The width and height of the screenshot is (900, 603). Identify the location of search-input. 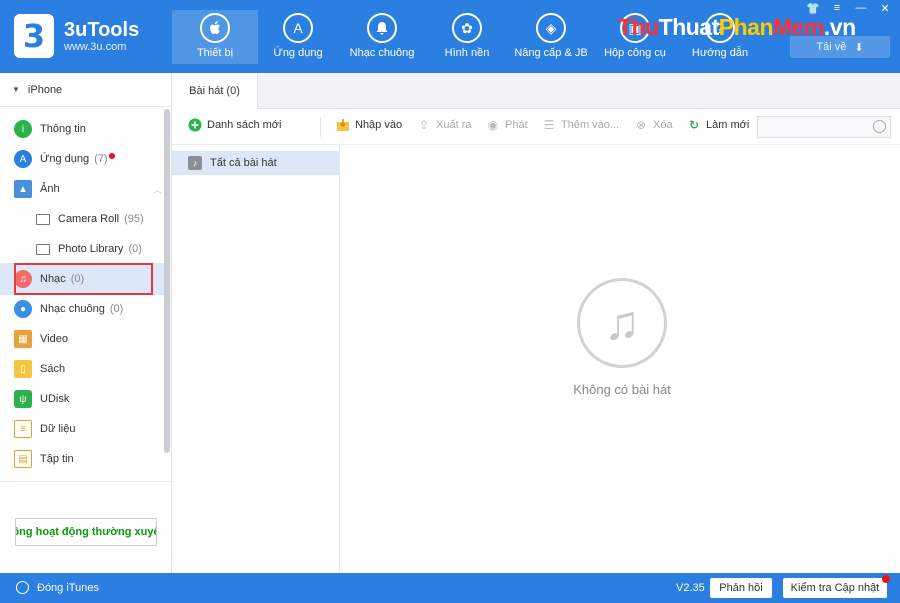
(824, 127).